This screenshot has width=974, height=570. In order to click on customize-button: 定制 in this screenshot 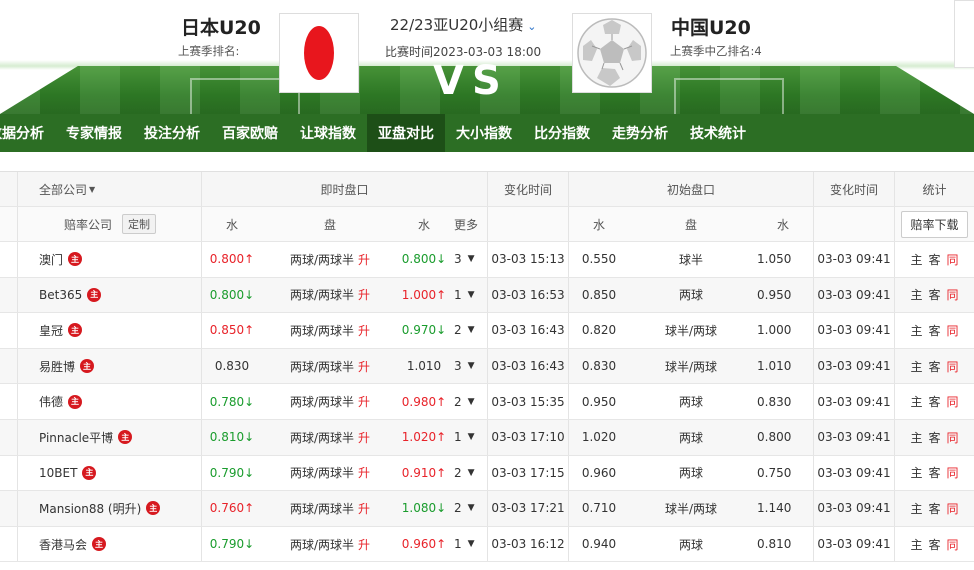, I will do `click(139, 224)`.